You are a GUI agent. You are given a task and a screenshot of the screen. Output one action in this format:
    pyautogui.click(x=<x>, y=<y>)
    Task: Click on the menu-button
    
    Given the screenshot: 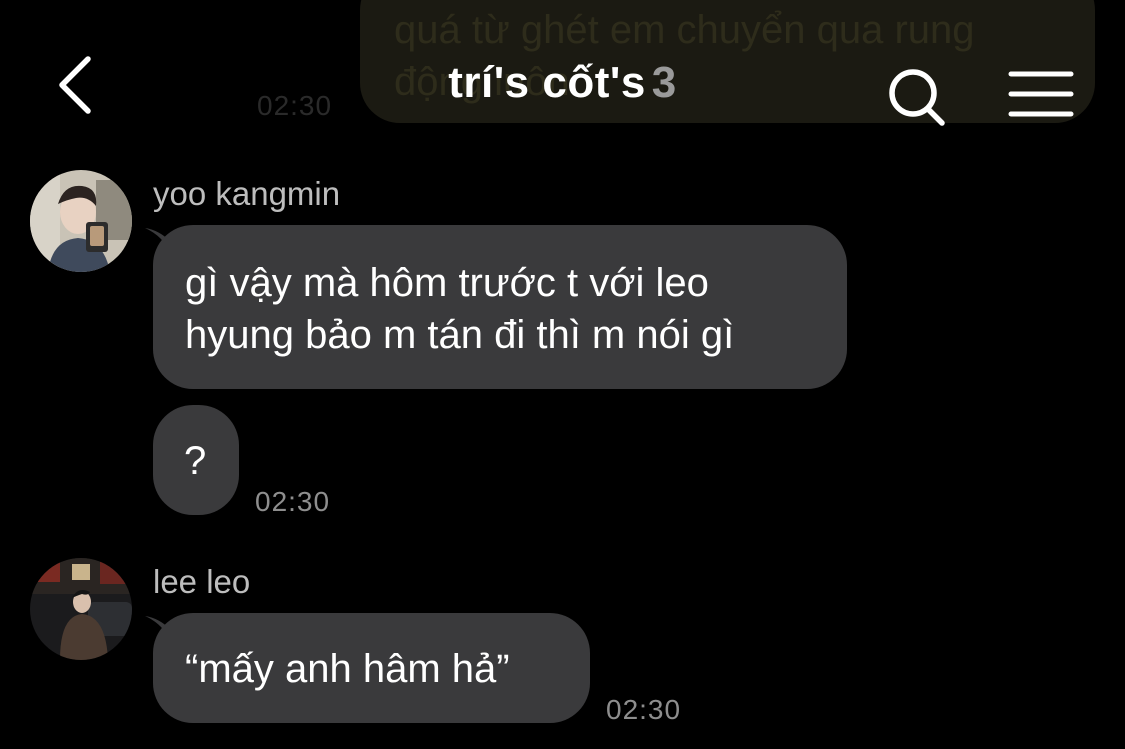 What is the action you would take?
    pyautogui.click(x=1042, y=94)
    